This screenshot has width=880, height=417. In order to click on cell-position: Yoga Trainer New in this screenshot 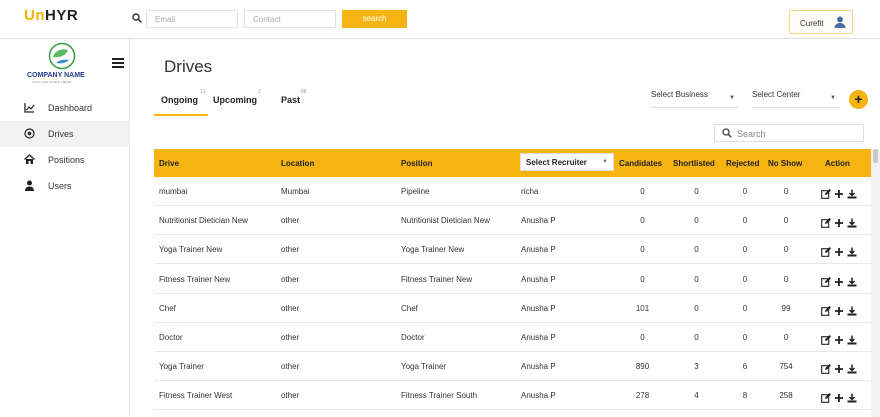, I will do `click(433, 250)`.